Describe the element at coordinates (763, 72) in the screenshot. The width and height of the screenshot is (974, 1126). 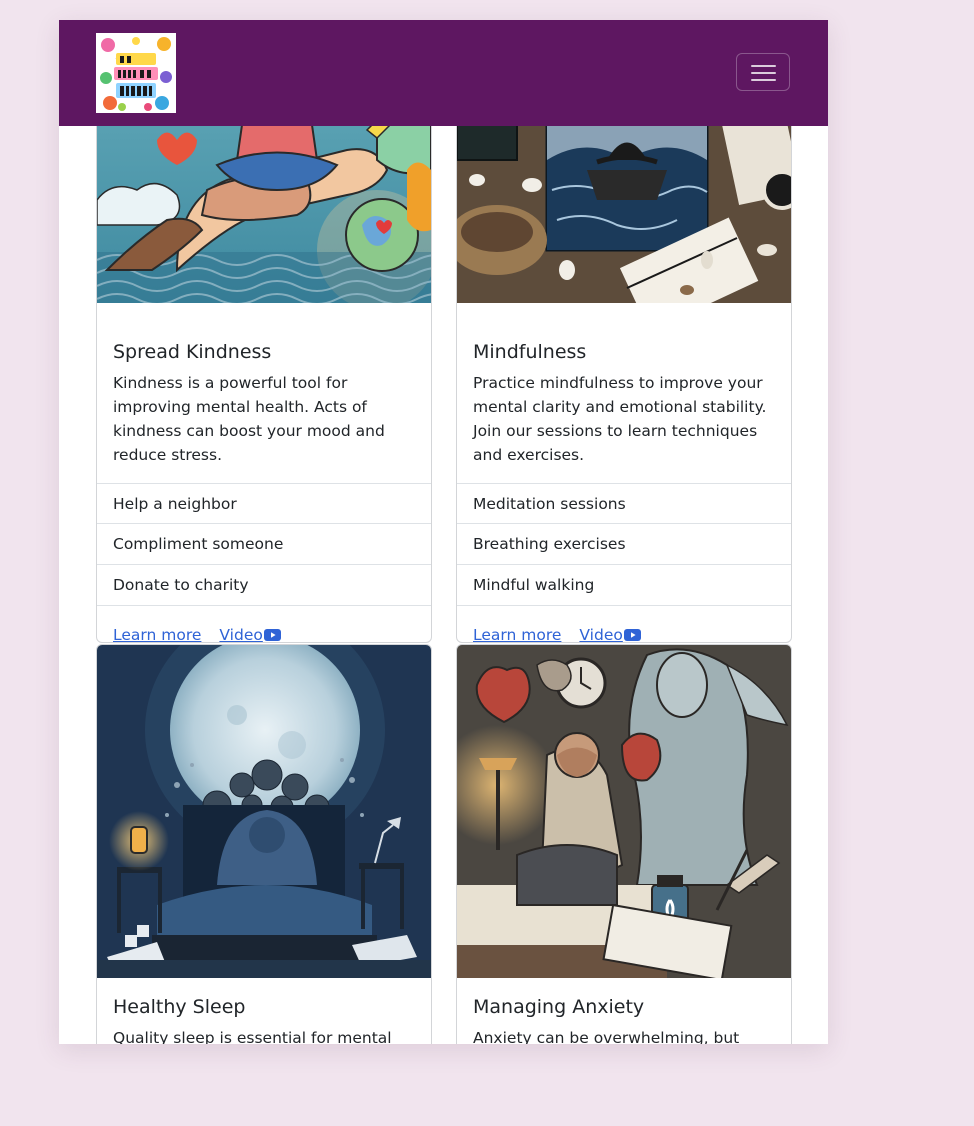
I see `navbar-toggle-button` at that location.